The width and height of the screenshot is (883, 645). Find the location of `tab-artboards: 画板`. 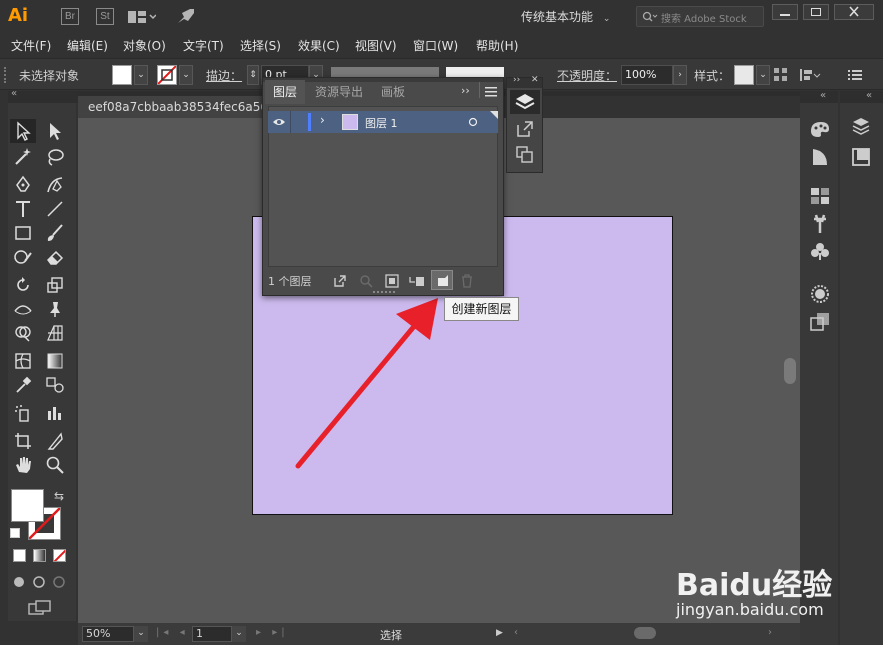

tab-artboards: 画板 is located at coordinates (393, 92).